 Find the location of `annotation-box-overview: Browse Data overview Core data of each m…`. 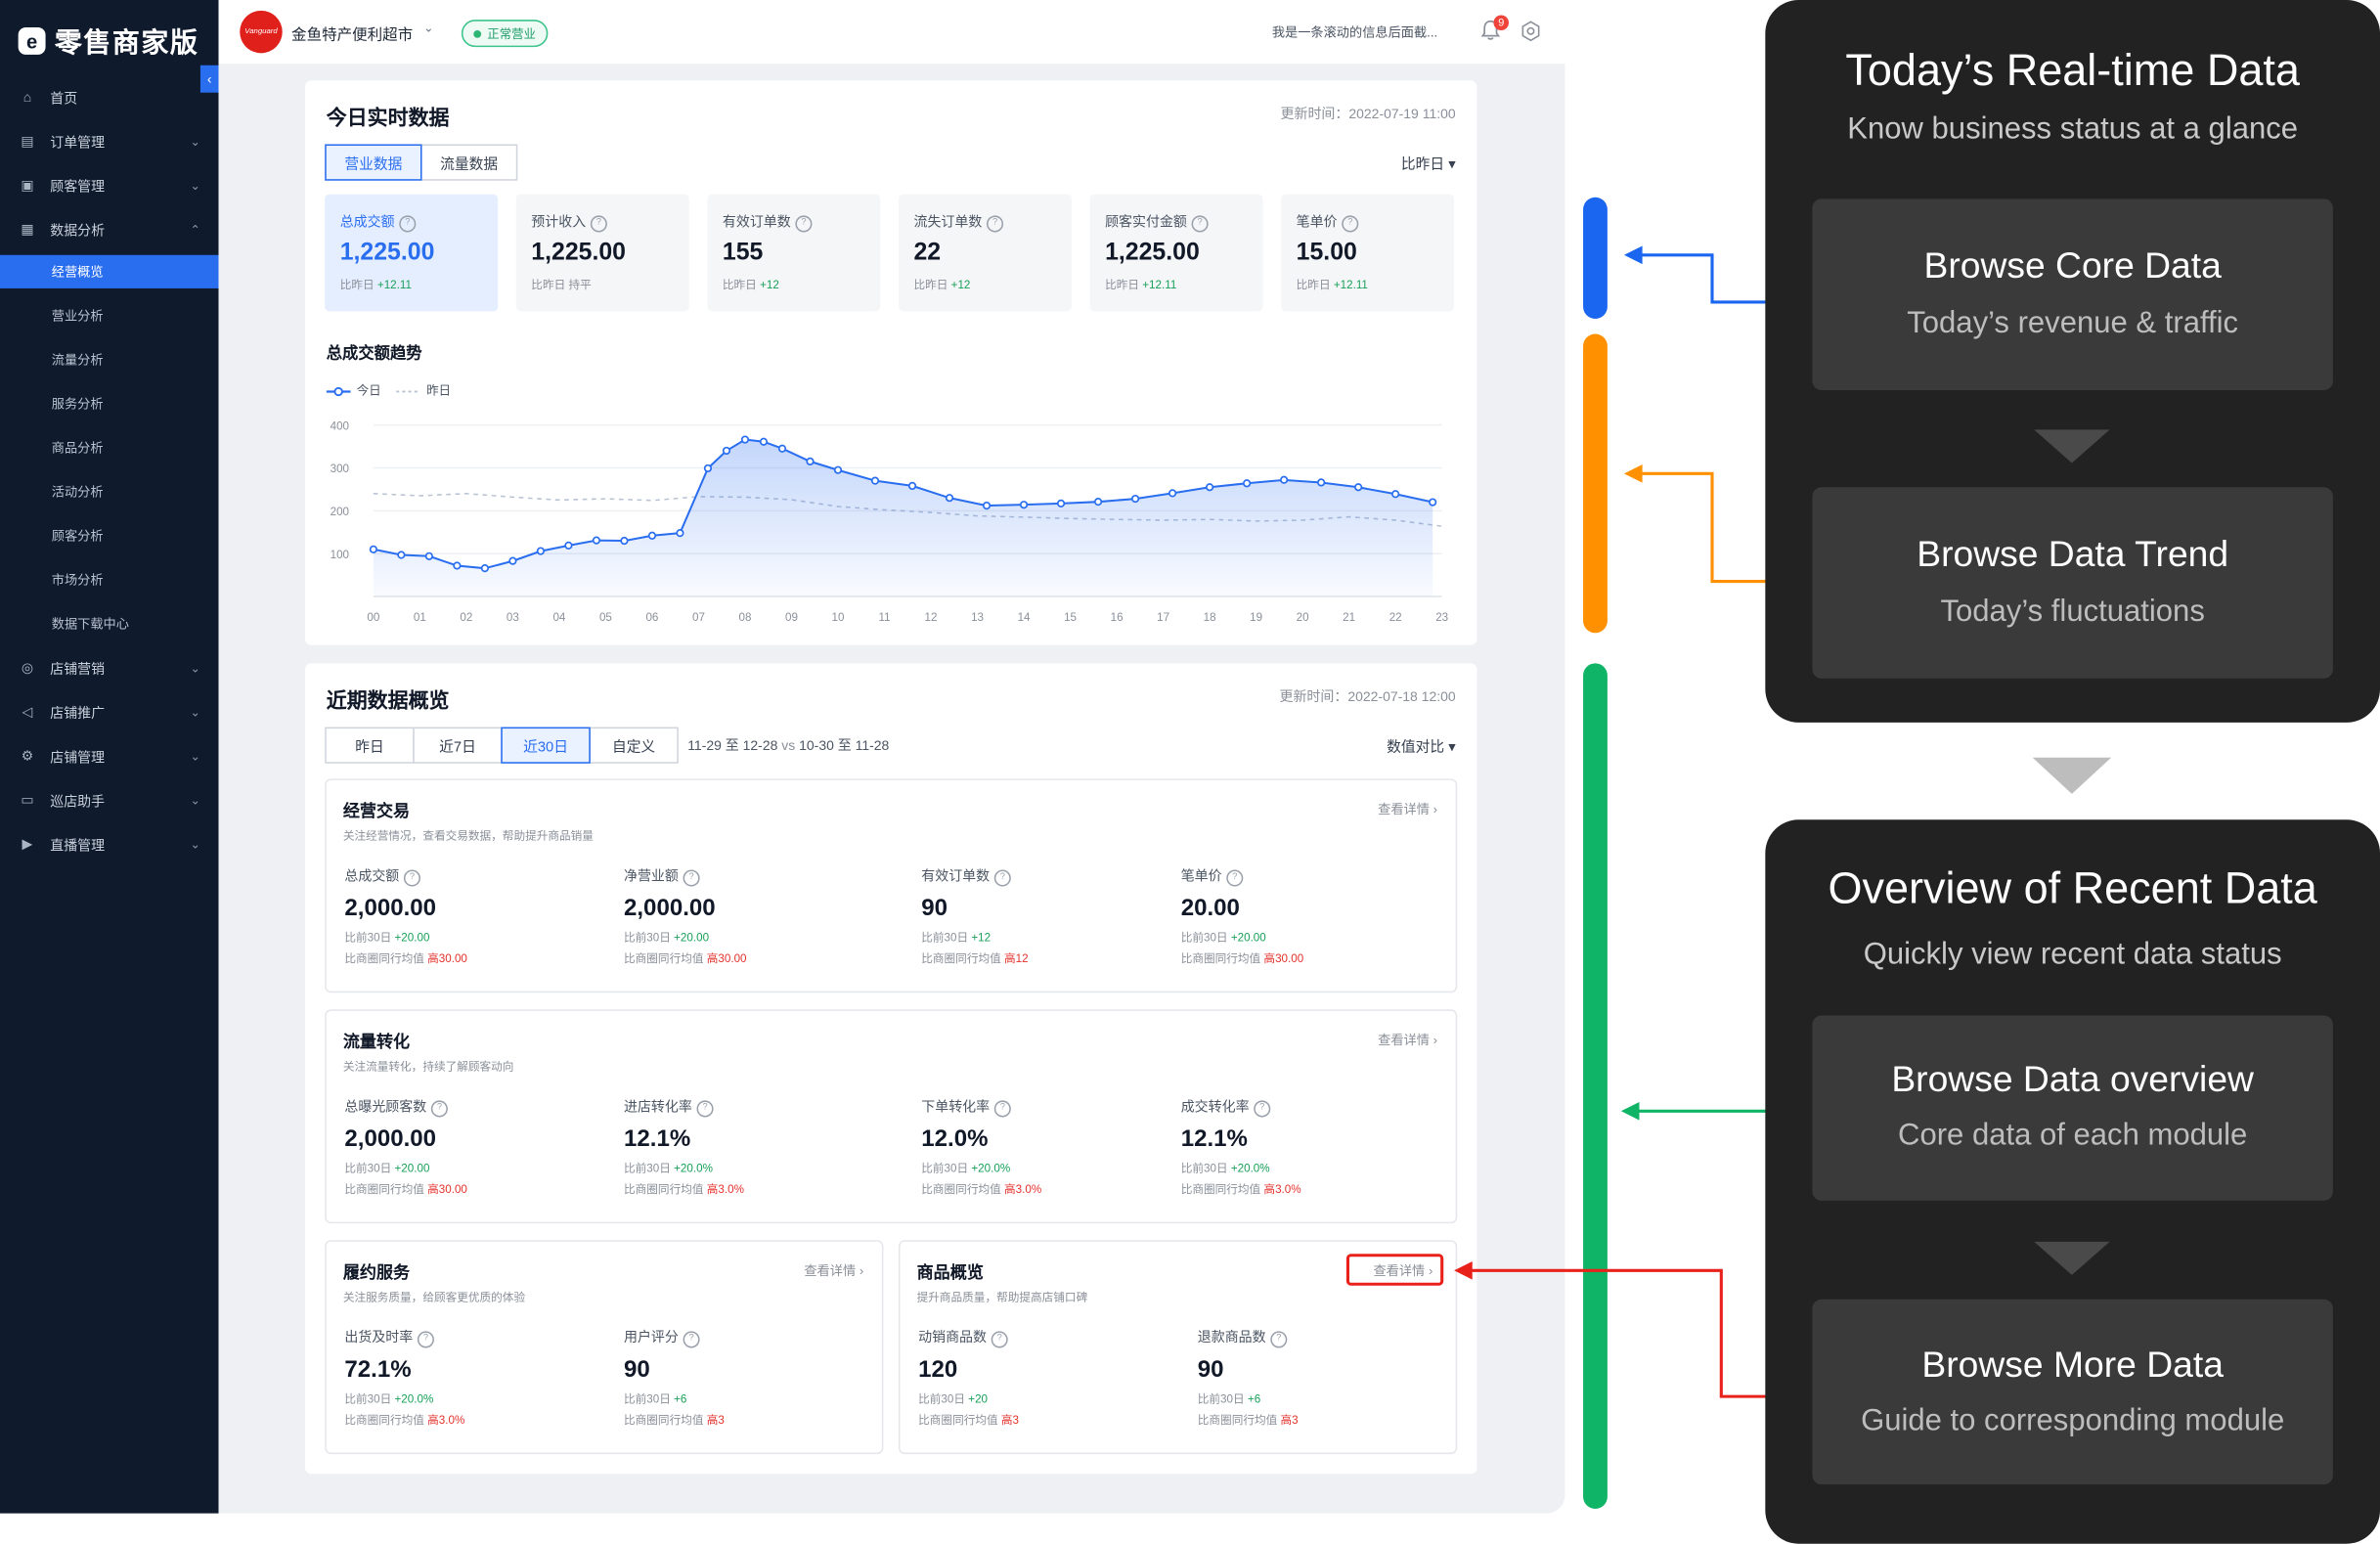

annotation-box-overview: Browse Data overview Core data of each m… is located at coordinates (2072, 1108).